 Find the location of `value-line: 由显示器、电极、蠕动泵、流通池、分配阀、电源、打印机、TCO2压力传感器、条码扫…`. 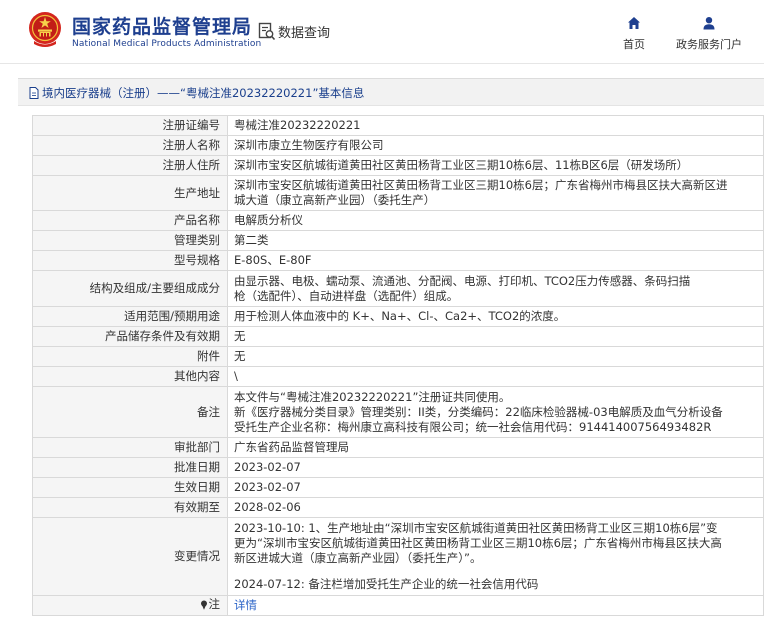

value-line: 由显示器、电极、蠕动泵、流通池、分配阀、电源、打印机、TCO2压力传感器、条码扫… is located at coordinates (462, 280).